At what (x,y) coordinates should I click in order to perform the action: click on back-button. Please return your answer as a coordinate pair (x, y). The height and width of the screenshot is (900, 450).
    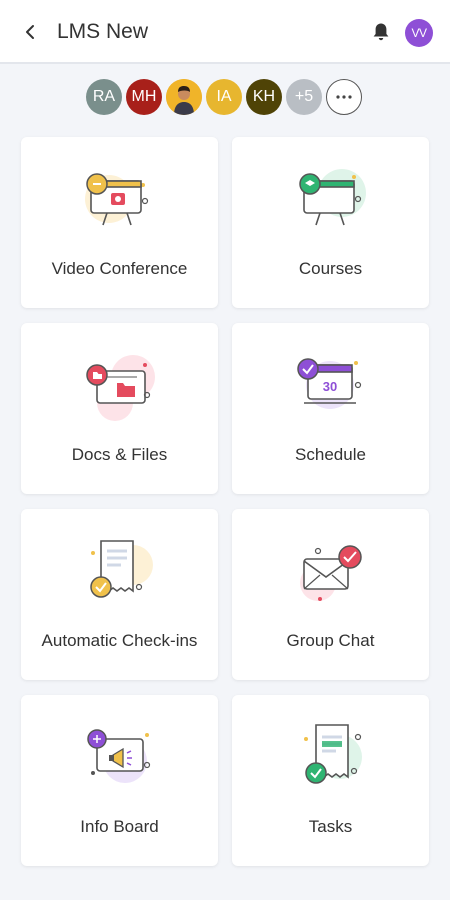
    Looking at the image, I should click on (30, 32).